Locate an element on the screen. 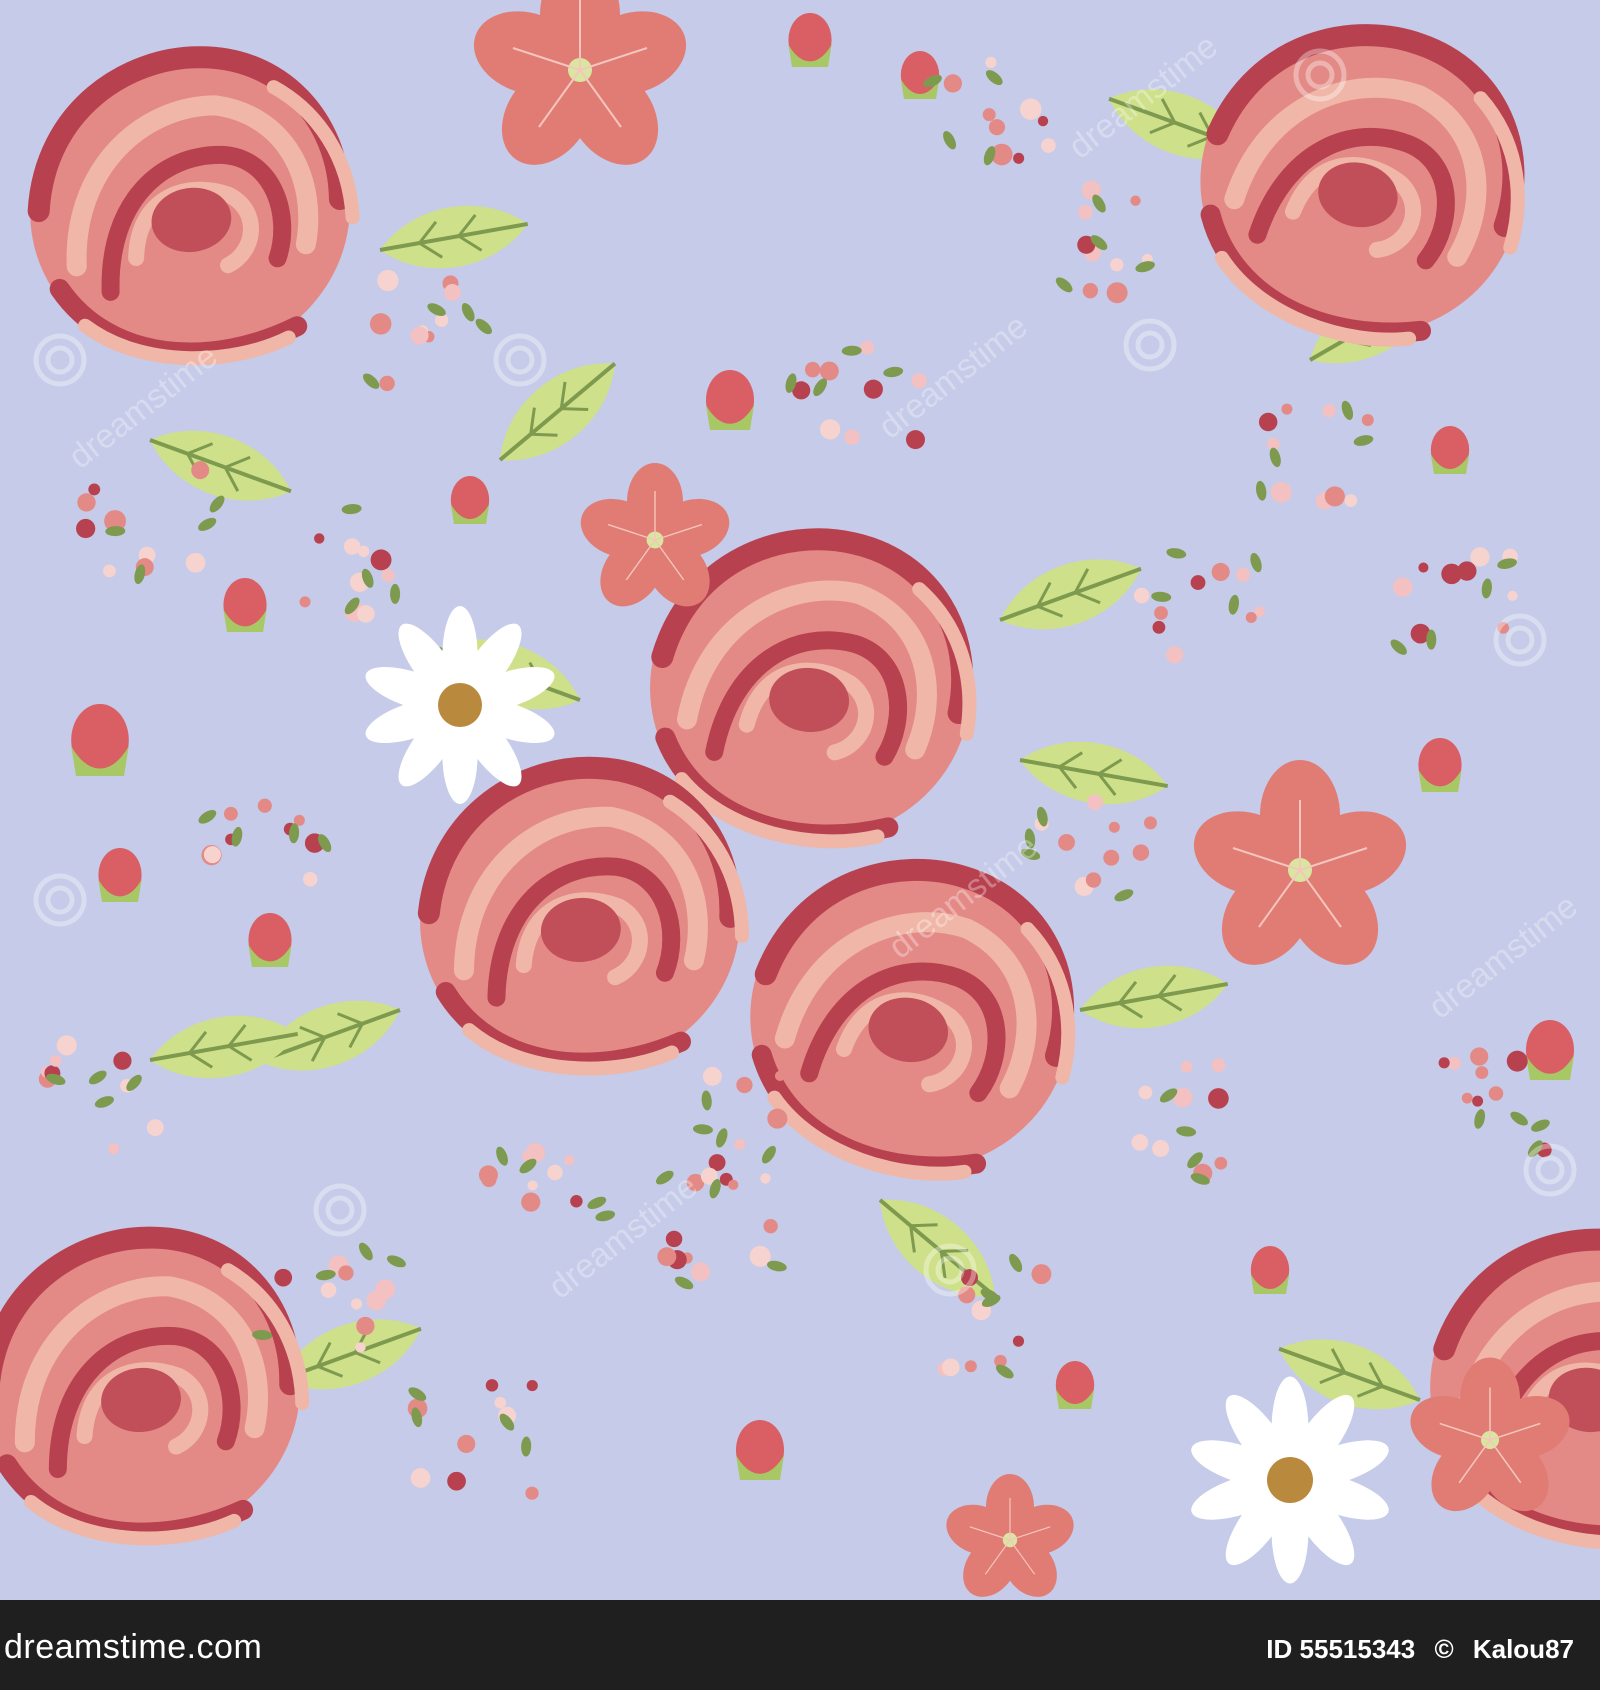 The width and height of the screenshot is (1600, 1690). author-name: Kalou87 is located at coordinates (1523, 1649).